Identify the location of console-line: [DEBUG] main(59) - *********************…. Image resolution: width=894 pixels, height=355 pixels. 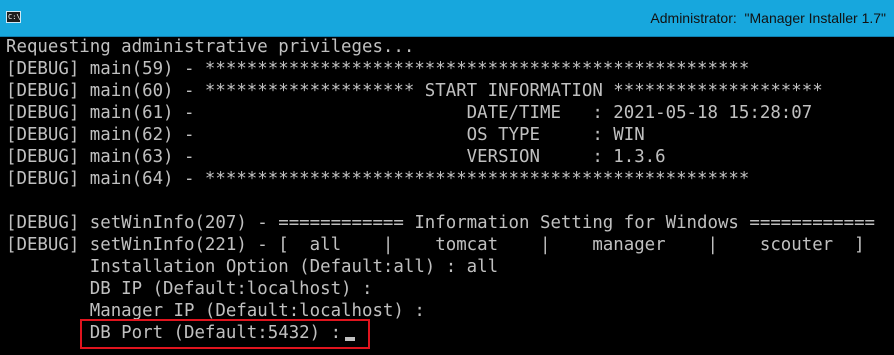
(378, 69).